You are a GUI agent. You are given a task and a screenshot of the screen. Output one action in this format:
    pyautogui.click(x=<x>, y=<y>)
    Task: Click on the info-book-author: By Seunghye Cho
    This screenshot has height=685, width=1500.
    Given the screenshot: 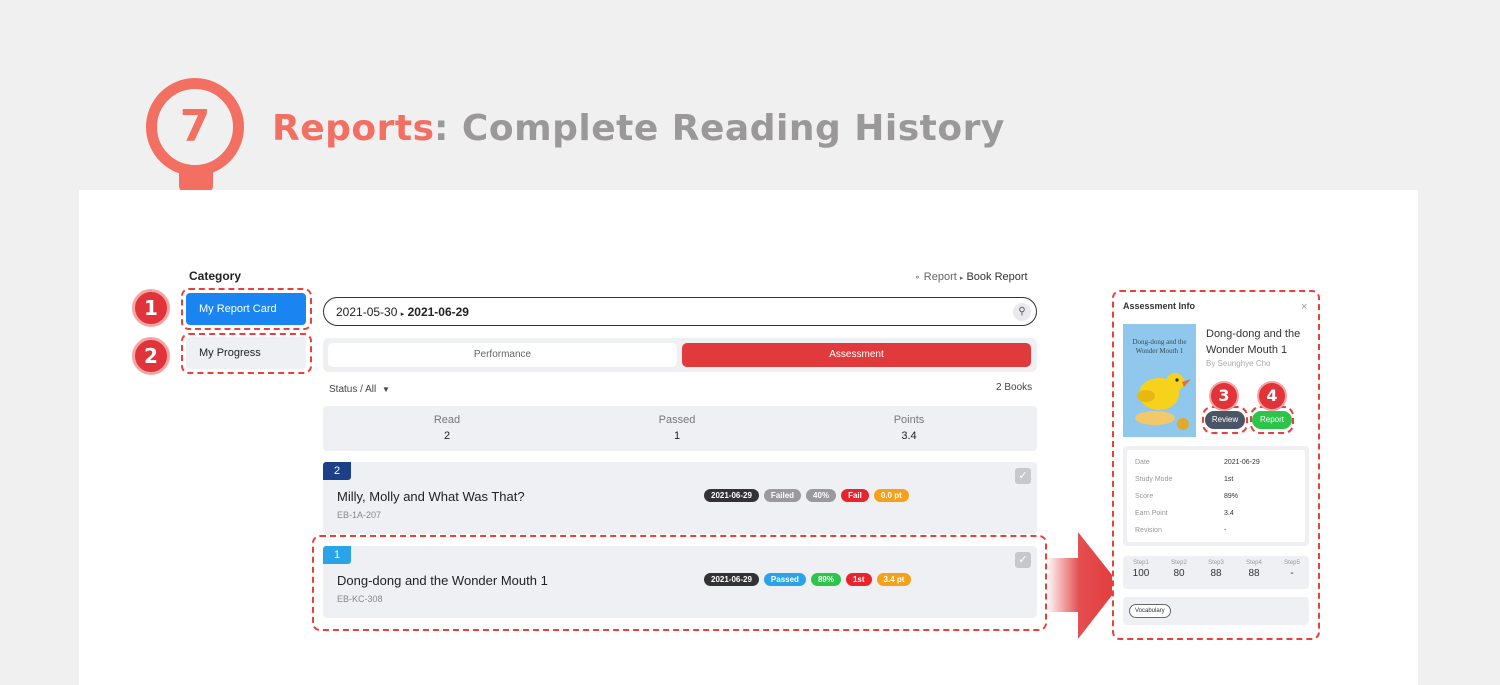 What is the action you would take?
    pyautogui.click(x=1238, y=363)
    